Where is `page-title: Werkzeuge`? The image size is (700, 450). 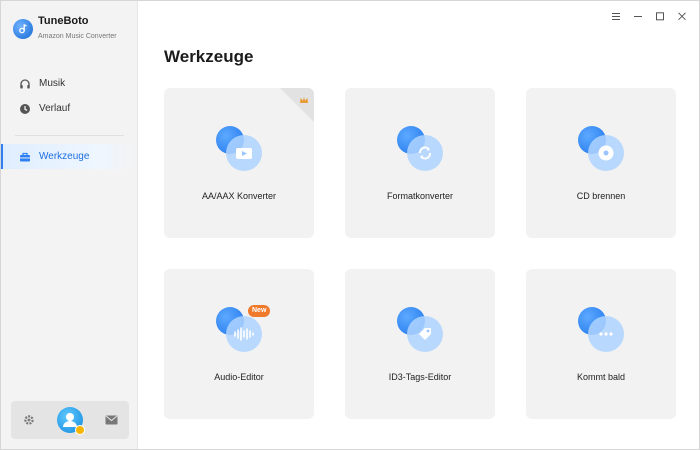 page-title: Werkzeuge is located at coordinates (209, 56).